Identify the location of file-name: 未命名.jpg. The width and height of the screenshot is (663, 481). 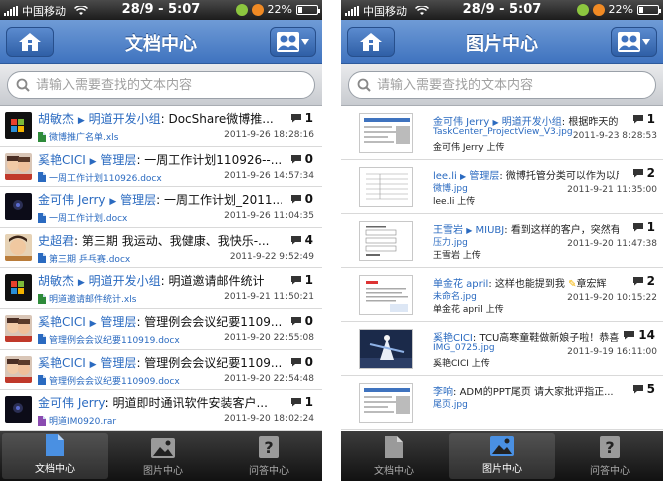
(455, 295).